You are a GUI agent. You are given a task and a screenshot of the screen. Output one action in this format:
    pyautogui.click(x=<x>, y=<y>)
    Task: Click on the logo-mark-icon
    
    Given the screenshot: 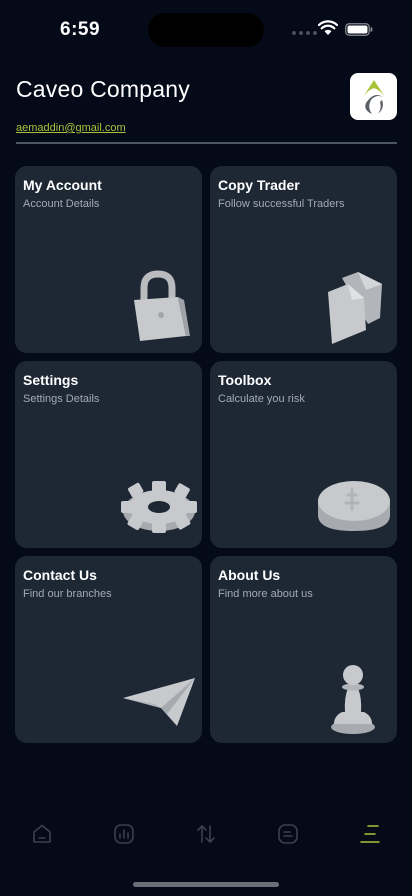 What is the action you would take?
    pyautogui.click(x=373, y=96)
    